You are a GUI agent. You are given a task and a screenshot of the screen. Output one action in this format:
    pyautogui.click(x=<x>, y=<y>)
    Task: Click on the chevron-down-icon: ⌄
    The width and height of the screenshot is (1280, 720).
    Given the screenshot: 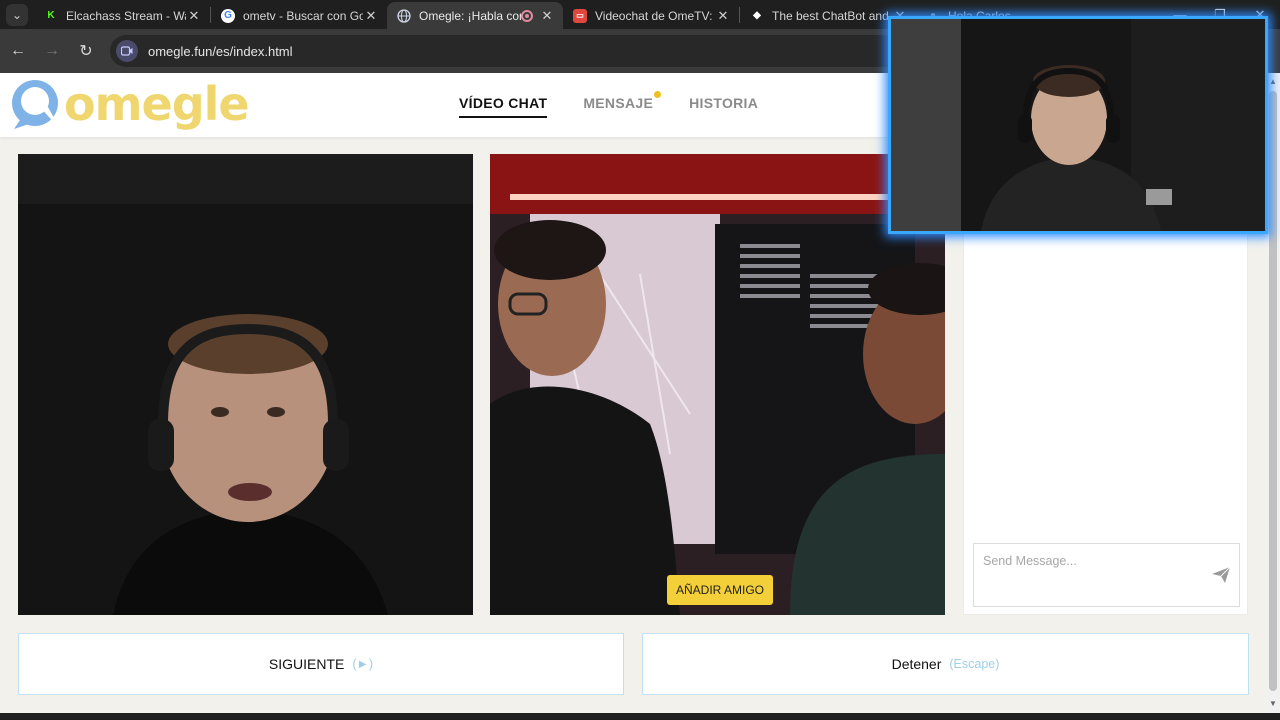 What is the action you would take?
    pyautogui.click(x=17, y=14)
    